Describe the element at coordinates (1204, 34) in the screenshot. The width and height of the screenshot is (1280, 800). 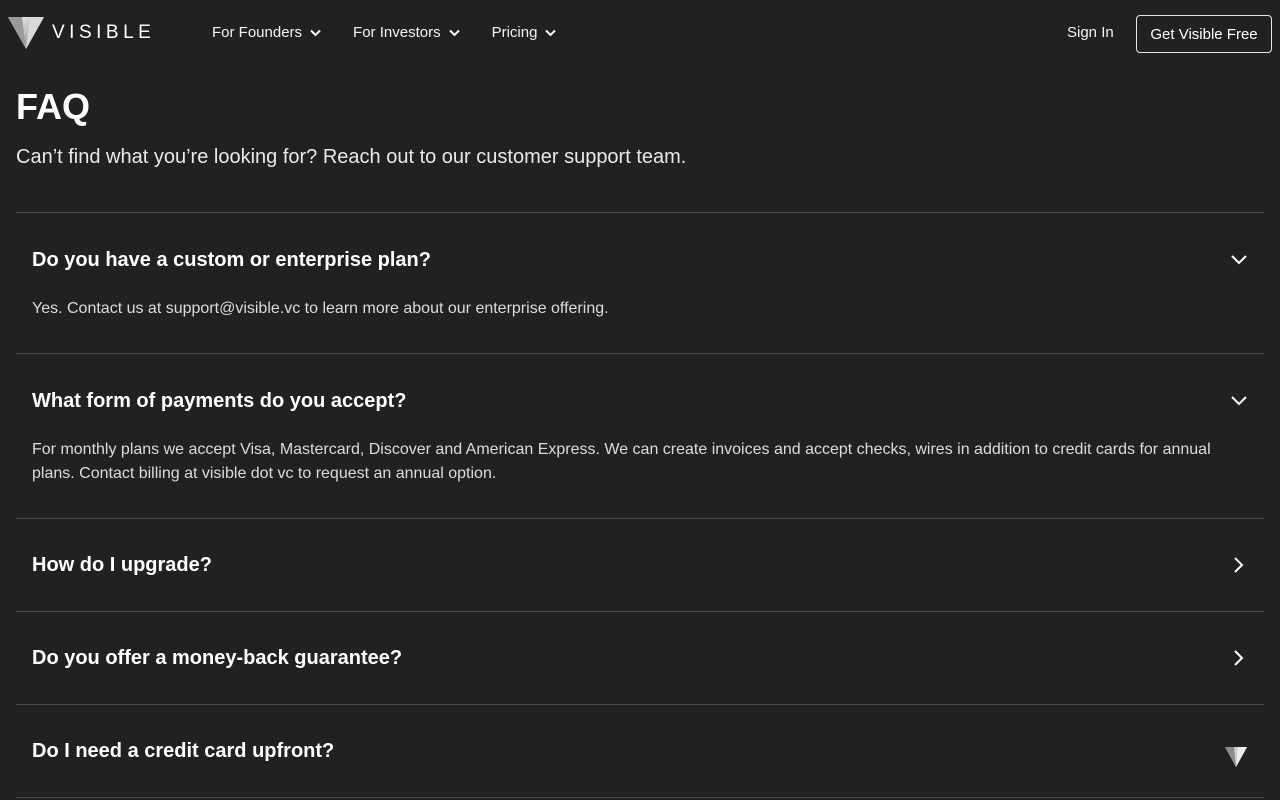
I see `get-visible-free-button: Get Visible Free` at that location.